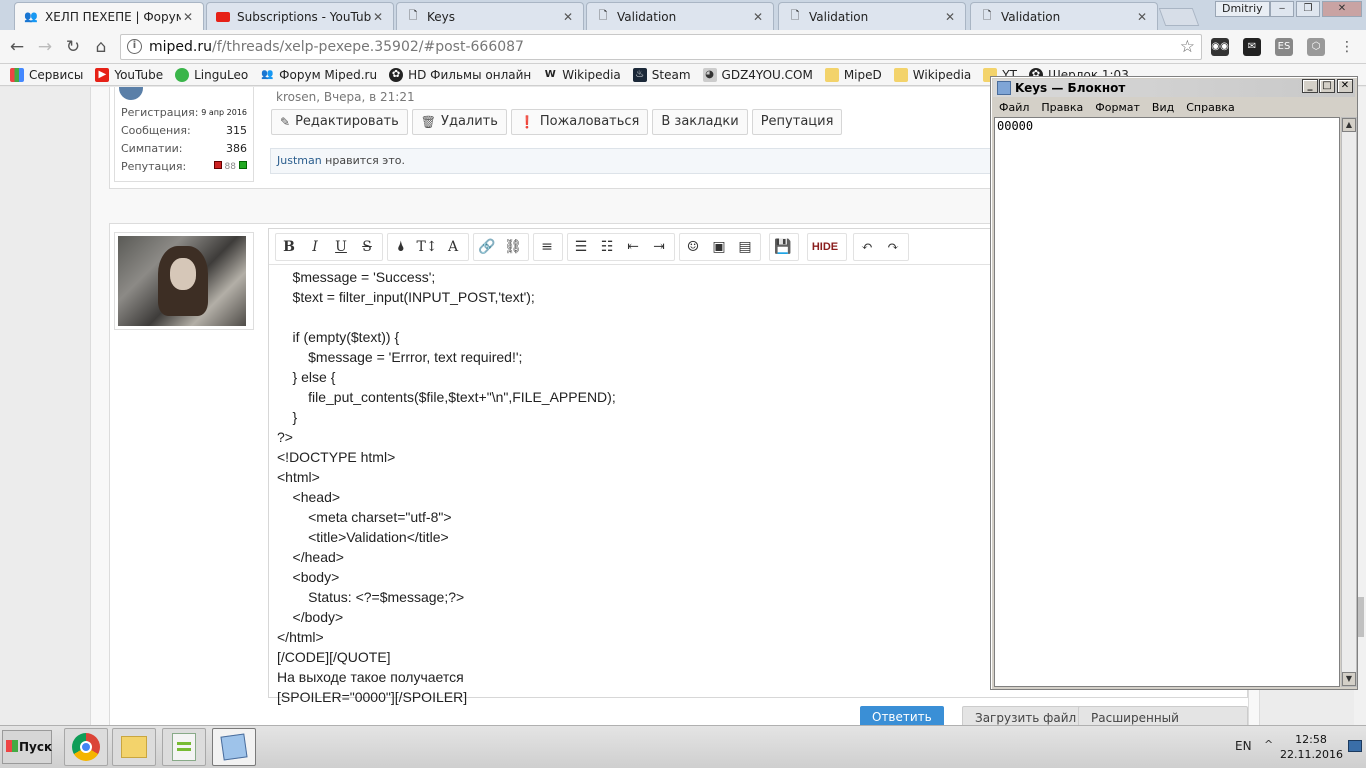 Image resolution: width=1366 pixels, height=768 pixels. I want to click on post-author: krosen, so click(296, 97).